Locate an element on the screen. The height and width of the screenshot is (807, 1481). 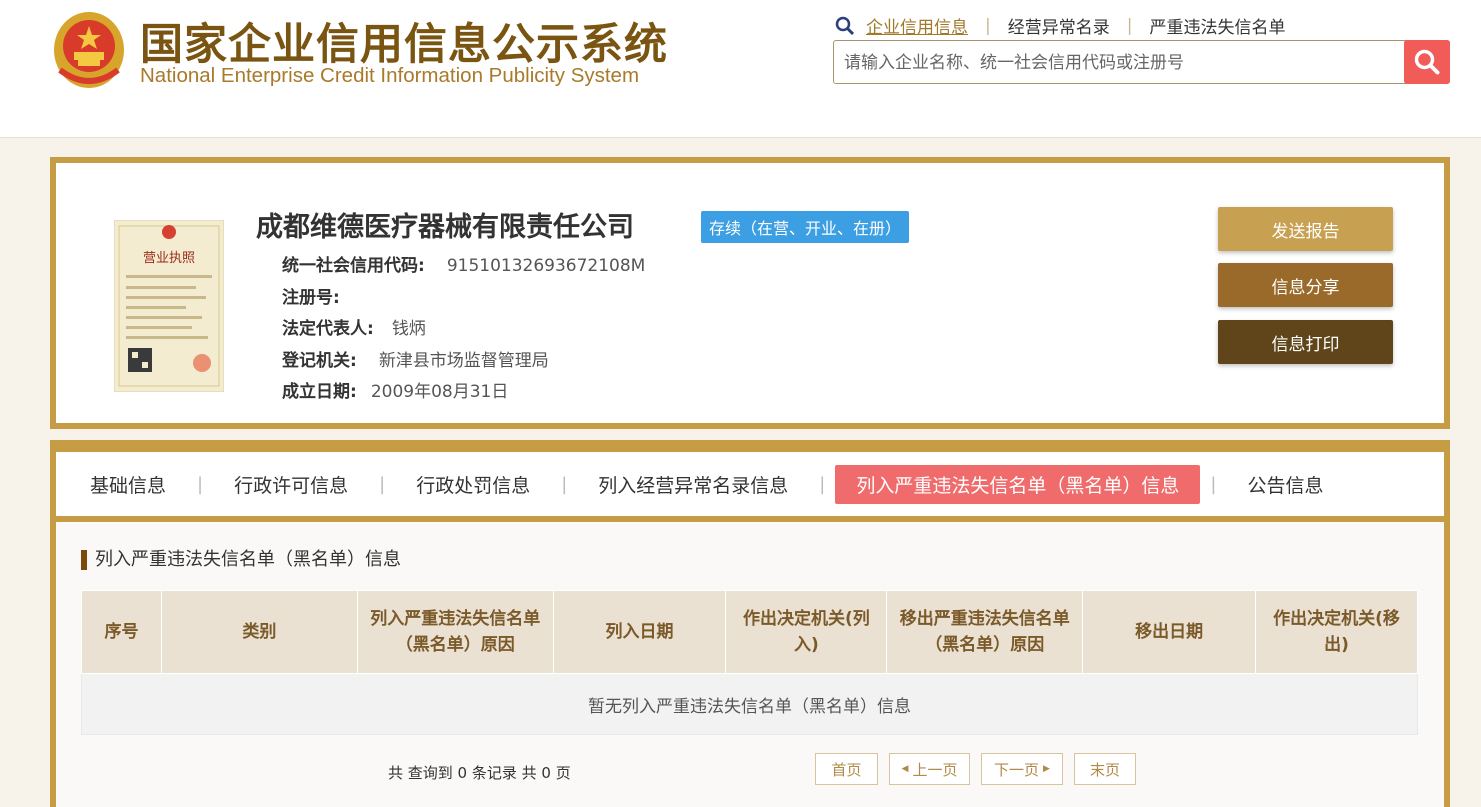
empty-message: 暂无列入严重违法失信名单（黑名单）信息 is located at coordinates (749, 704).